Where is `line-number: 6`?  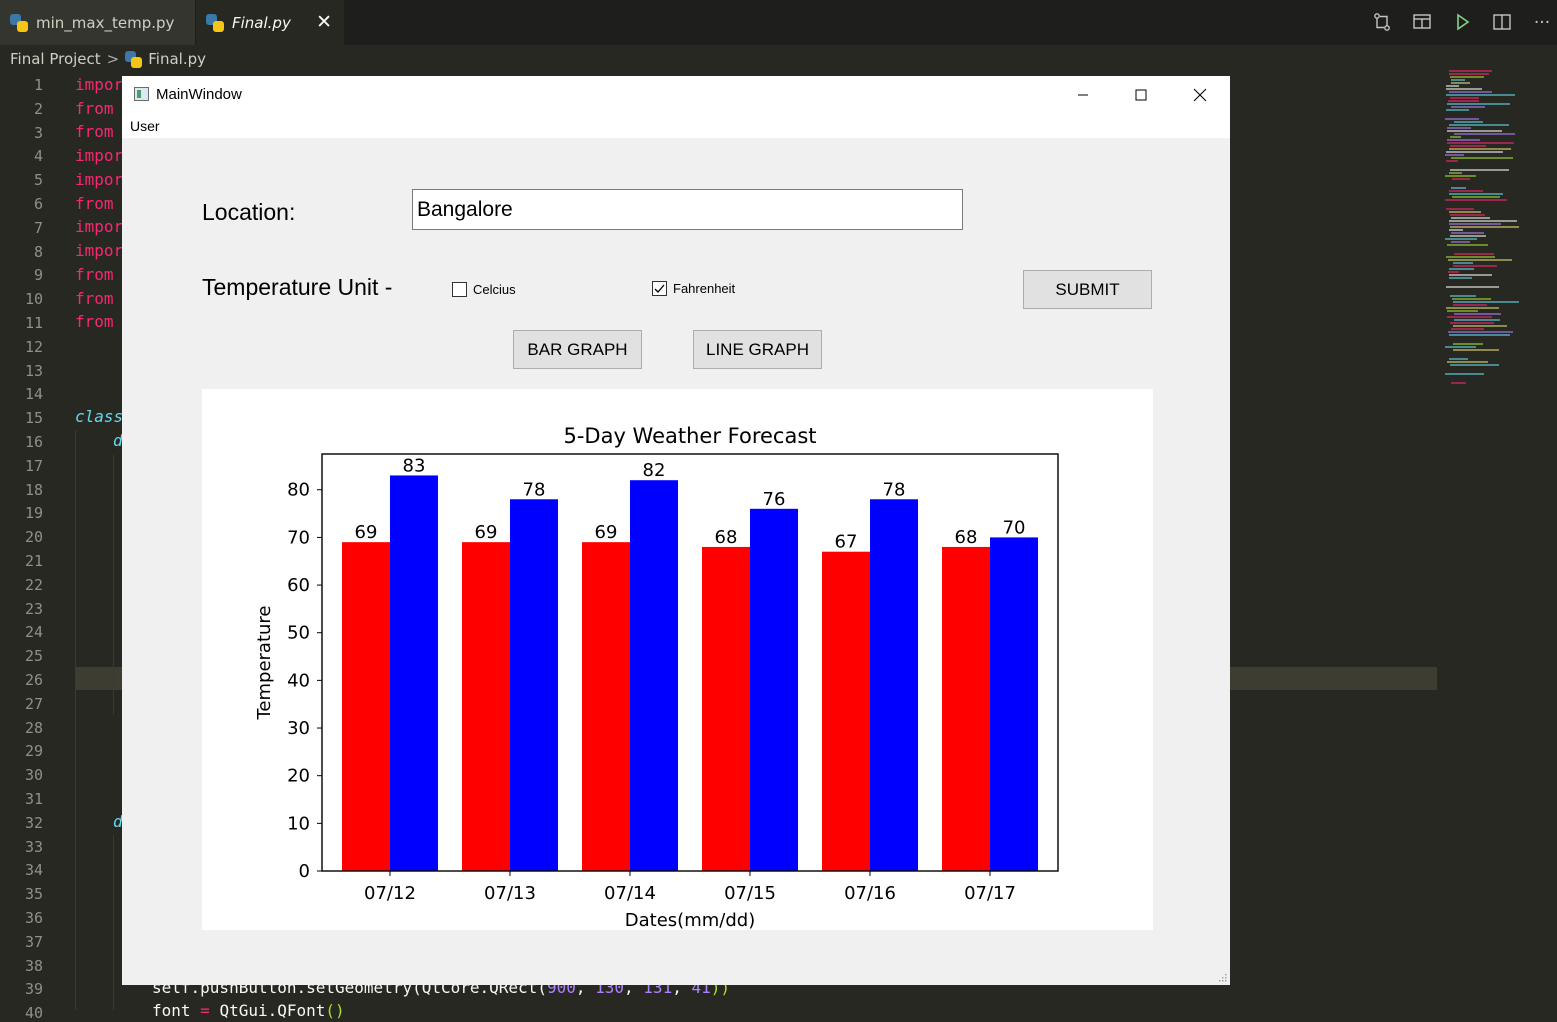 line-number: 6 is located at coordinates (38, 204).